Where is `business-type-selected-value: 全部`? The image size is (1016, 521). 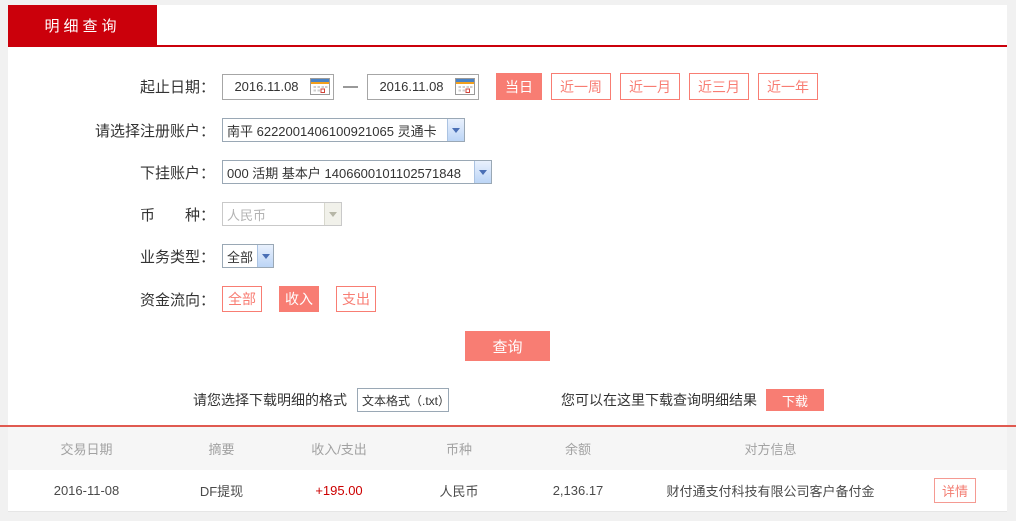
business-type-selected-value: 全部 is located at coordinates (240, 257).